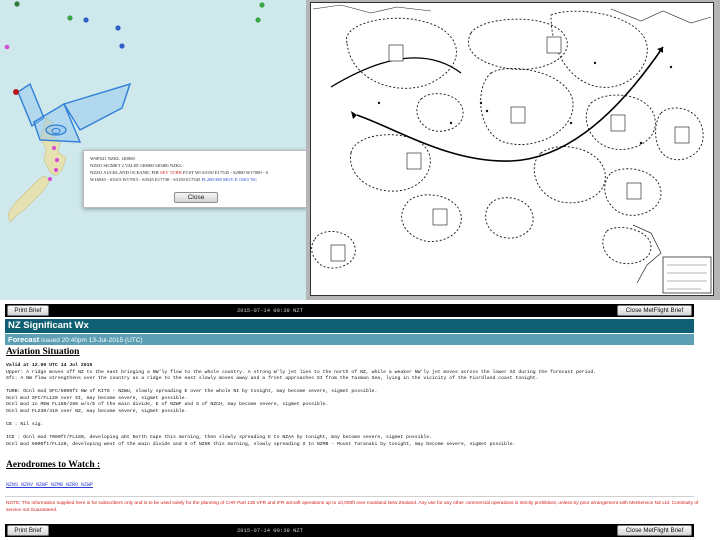 This screenshot has height=540, width=720. Describe the element at coordinates (91, 340) in the screenshot. I see `forecast-issued: issued 20:40pm 13-Jul-2015 (UTC)` at that location.